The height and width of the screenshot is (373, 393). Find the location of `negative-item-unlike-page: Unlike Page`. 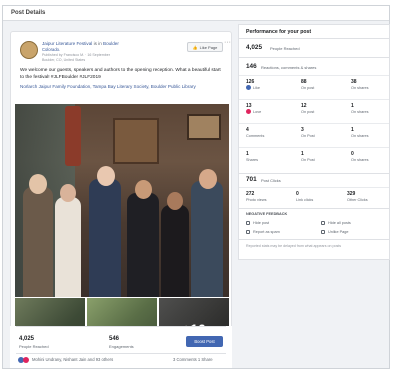

negative-item-unlike-page: Unlike Page is located at coordinates (334, 232).